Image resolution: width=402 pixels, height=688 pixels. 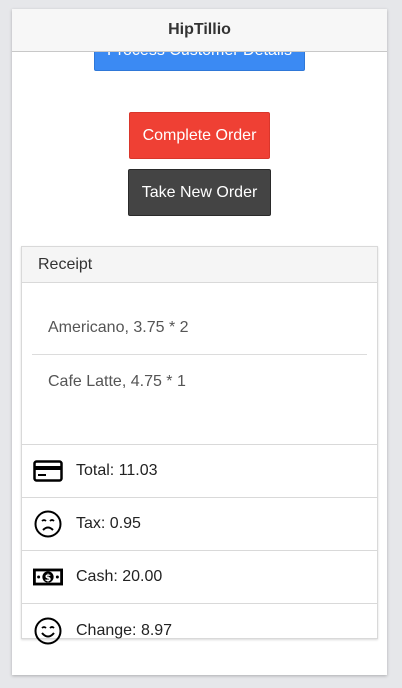 I want to click on cash-label: Cash: 20.00, so click(x=119, y=576).